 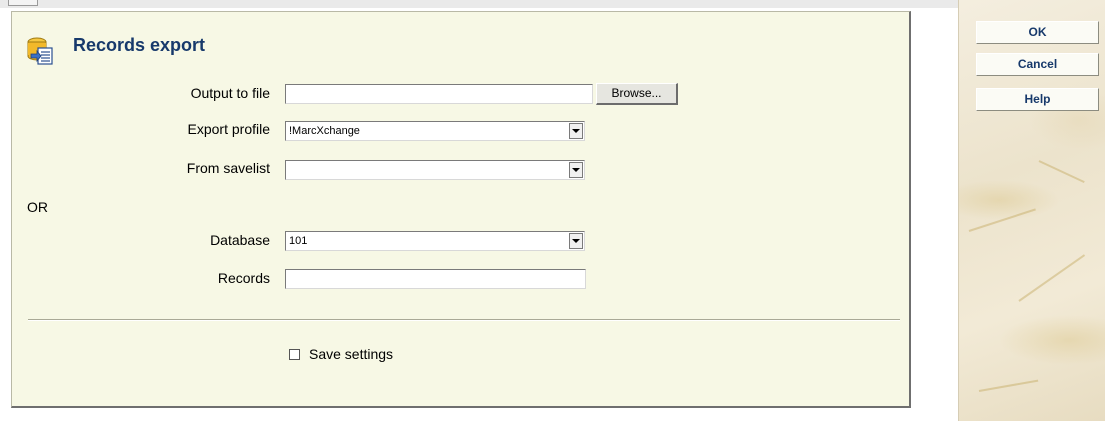 I want to click on database-label: Database, so click(x=240, y=240).